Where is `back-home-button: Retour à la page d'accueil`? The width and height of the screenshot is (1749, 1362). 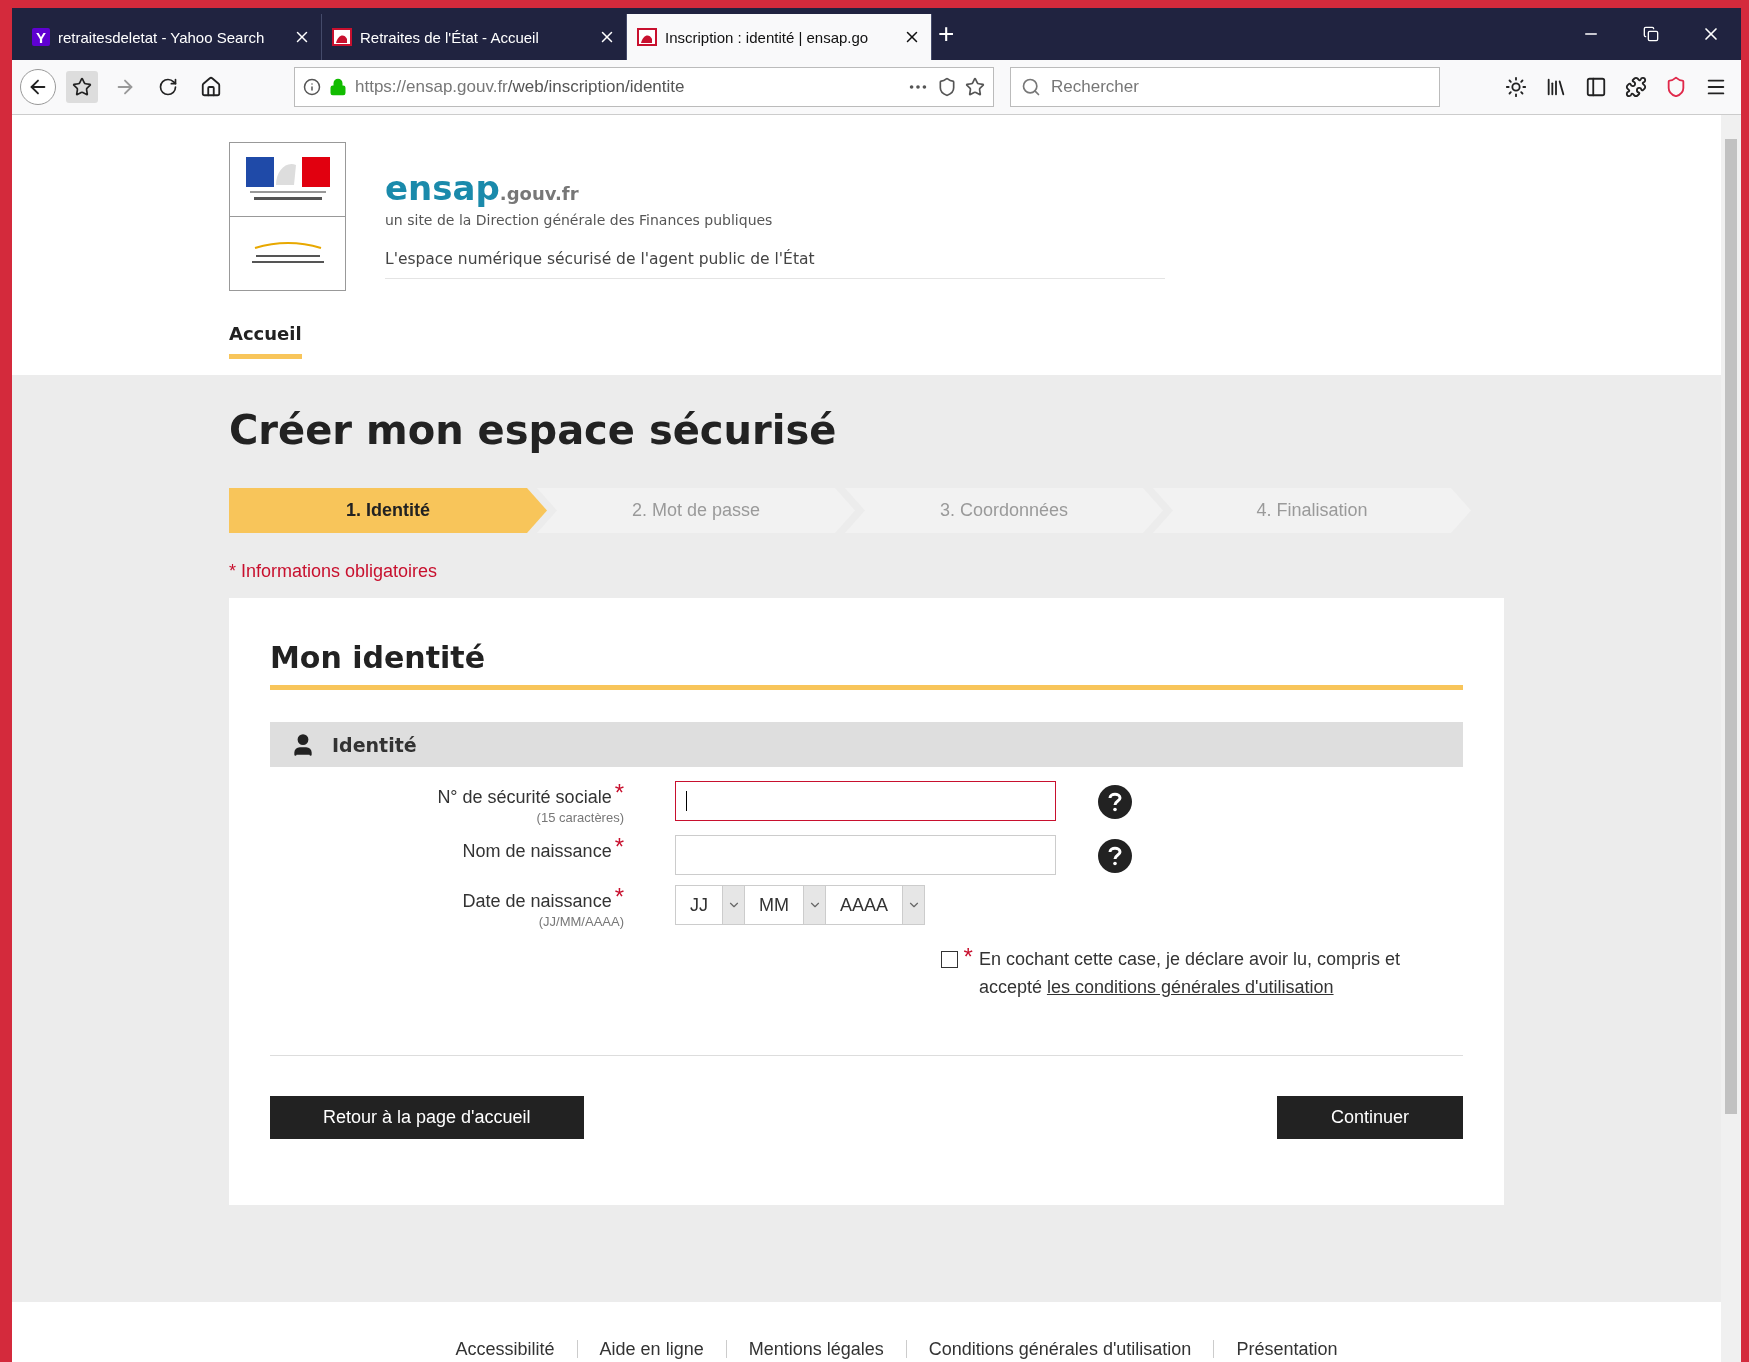
back-home-button: Retour à la page d'accueil is located at coordinates (427, 1117).